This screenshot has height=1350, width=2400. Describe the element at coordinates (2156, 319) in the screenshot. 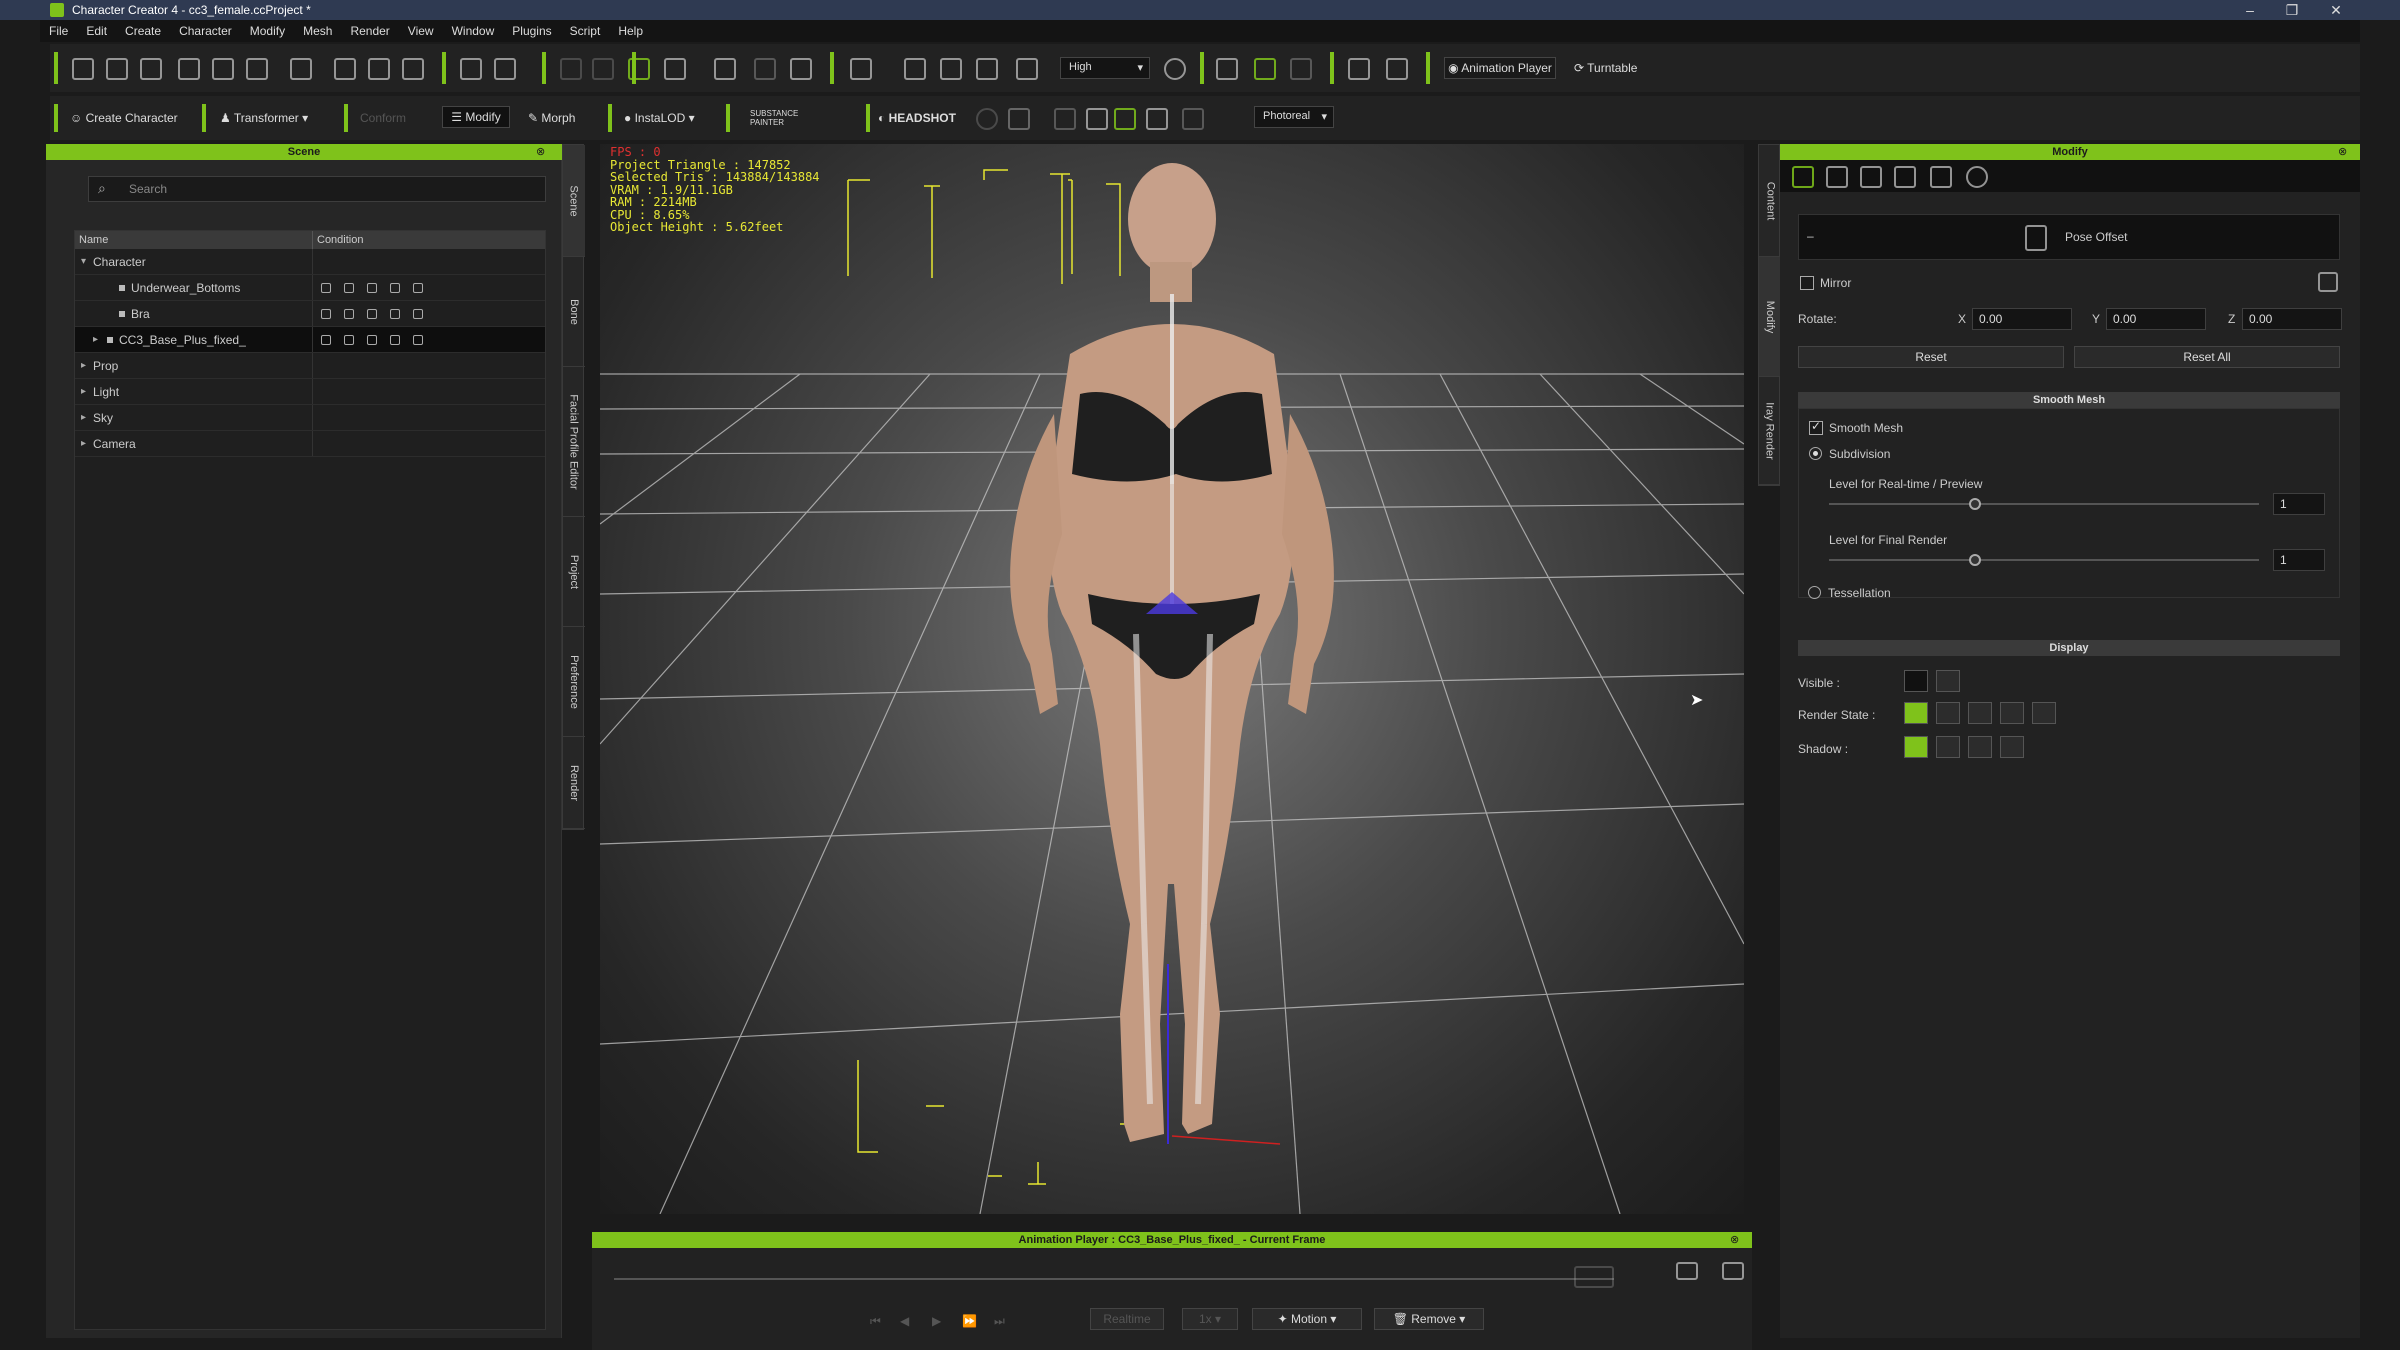

I see `rotate-y-input: 0.00` at that location.